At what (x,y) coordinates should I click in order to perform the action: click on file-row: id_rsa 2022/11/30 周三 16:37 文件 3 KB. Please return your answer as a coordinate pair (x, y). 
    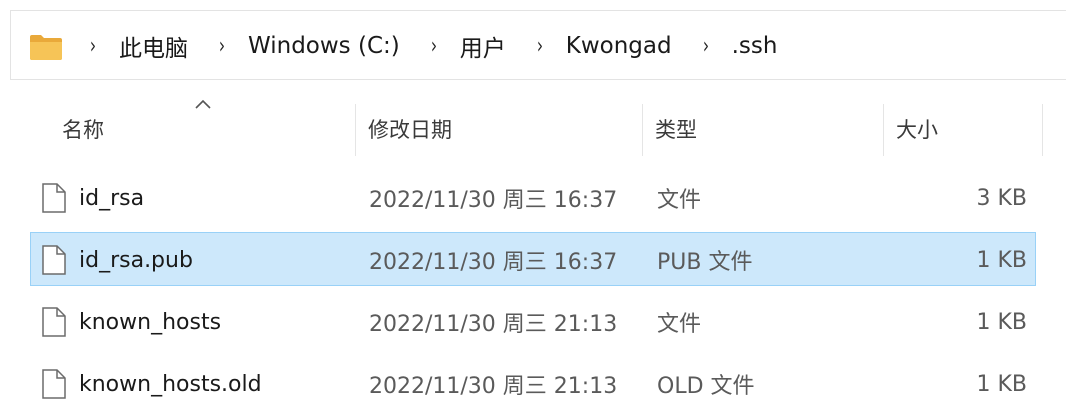
    Looking at the image, I should click on (533, 197).